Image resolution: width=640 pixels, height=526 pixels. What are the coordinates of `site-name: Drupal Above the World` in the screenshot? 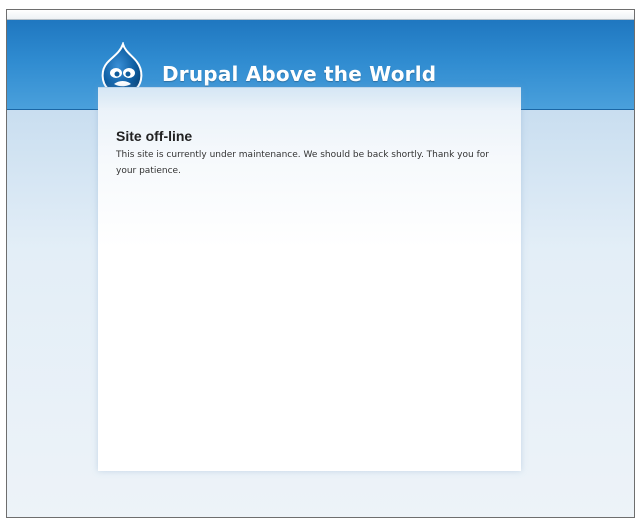 It's located at (299, 74).